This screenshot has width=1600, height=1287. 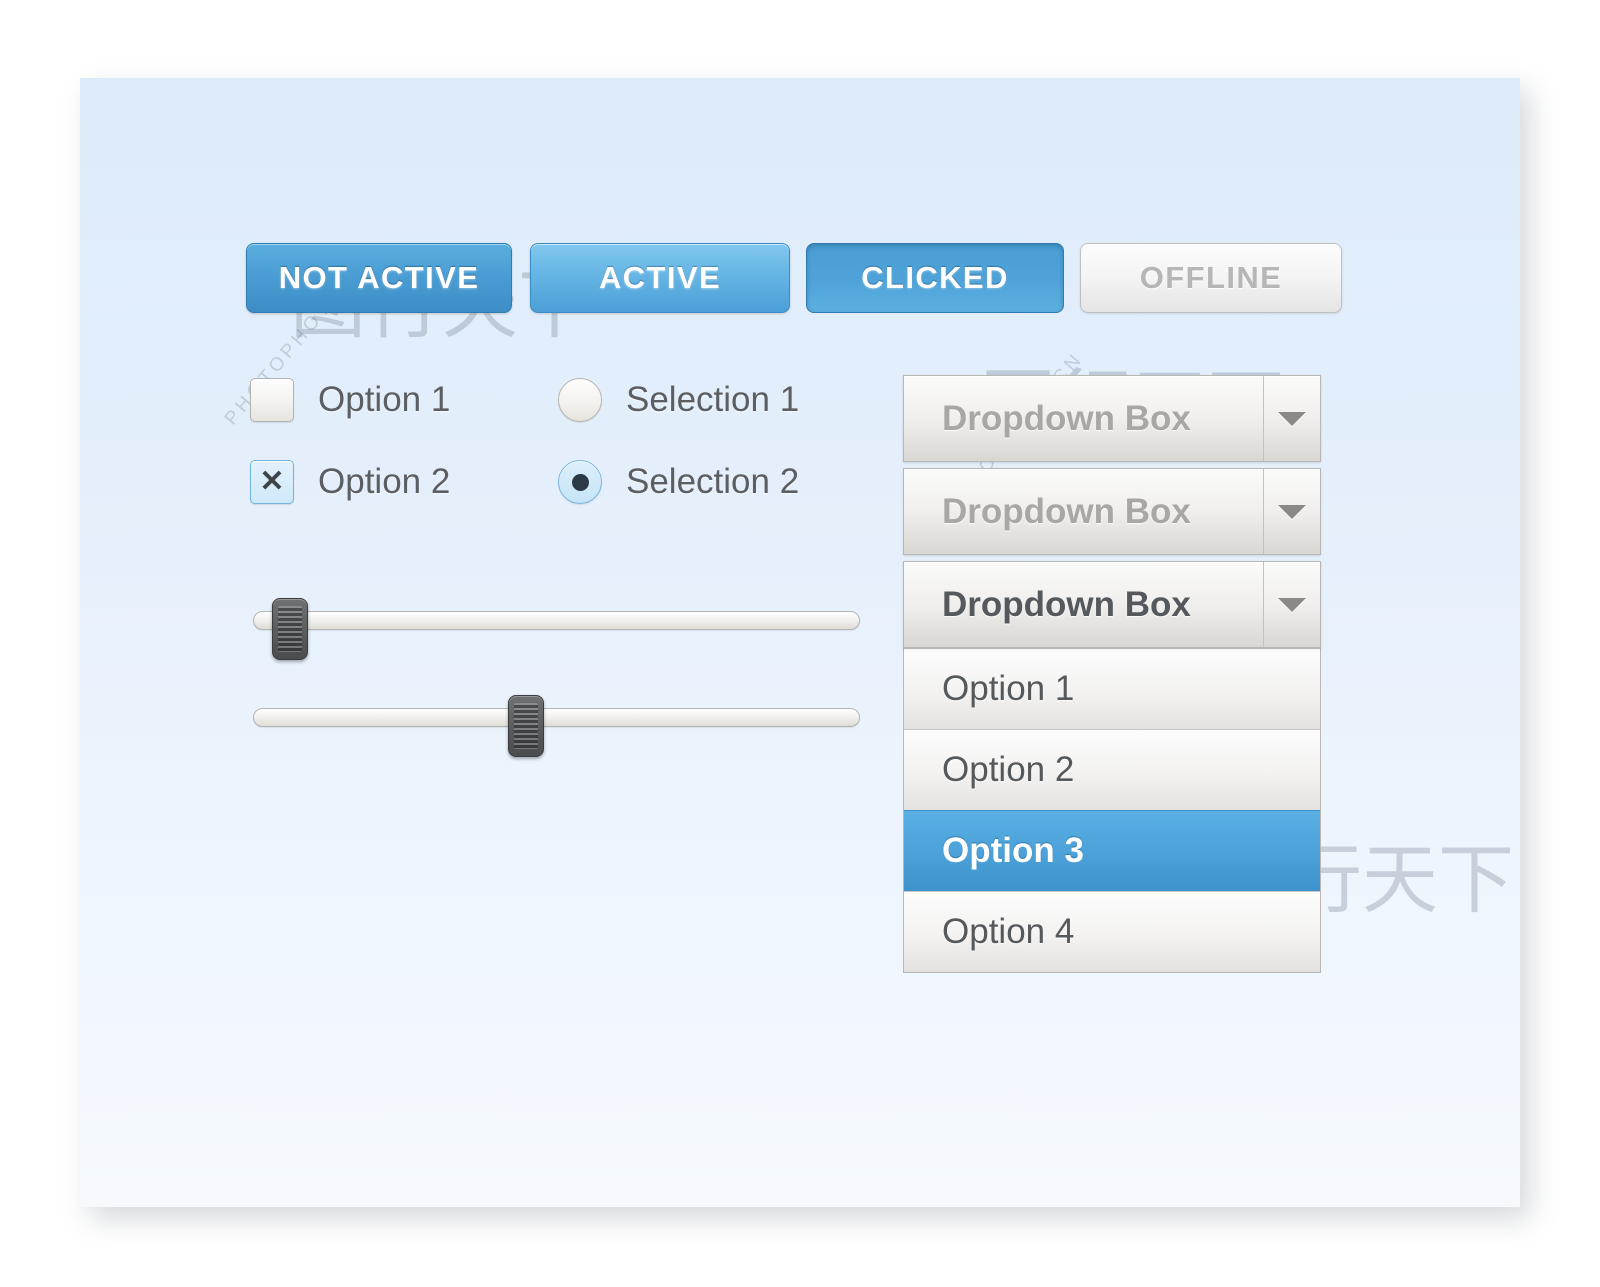 I want to click on button-not-active: NOT ACTIVE, so click(x=379, y=278).